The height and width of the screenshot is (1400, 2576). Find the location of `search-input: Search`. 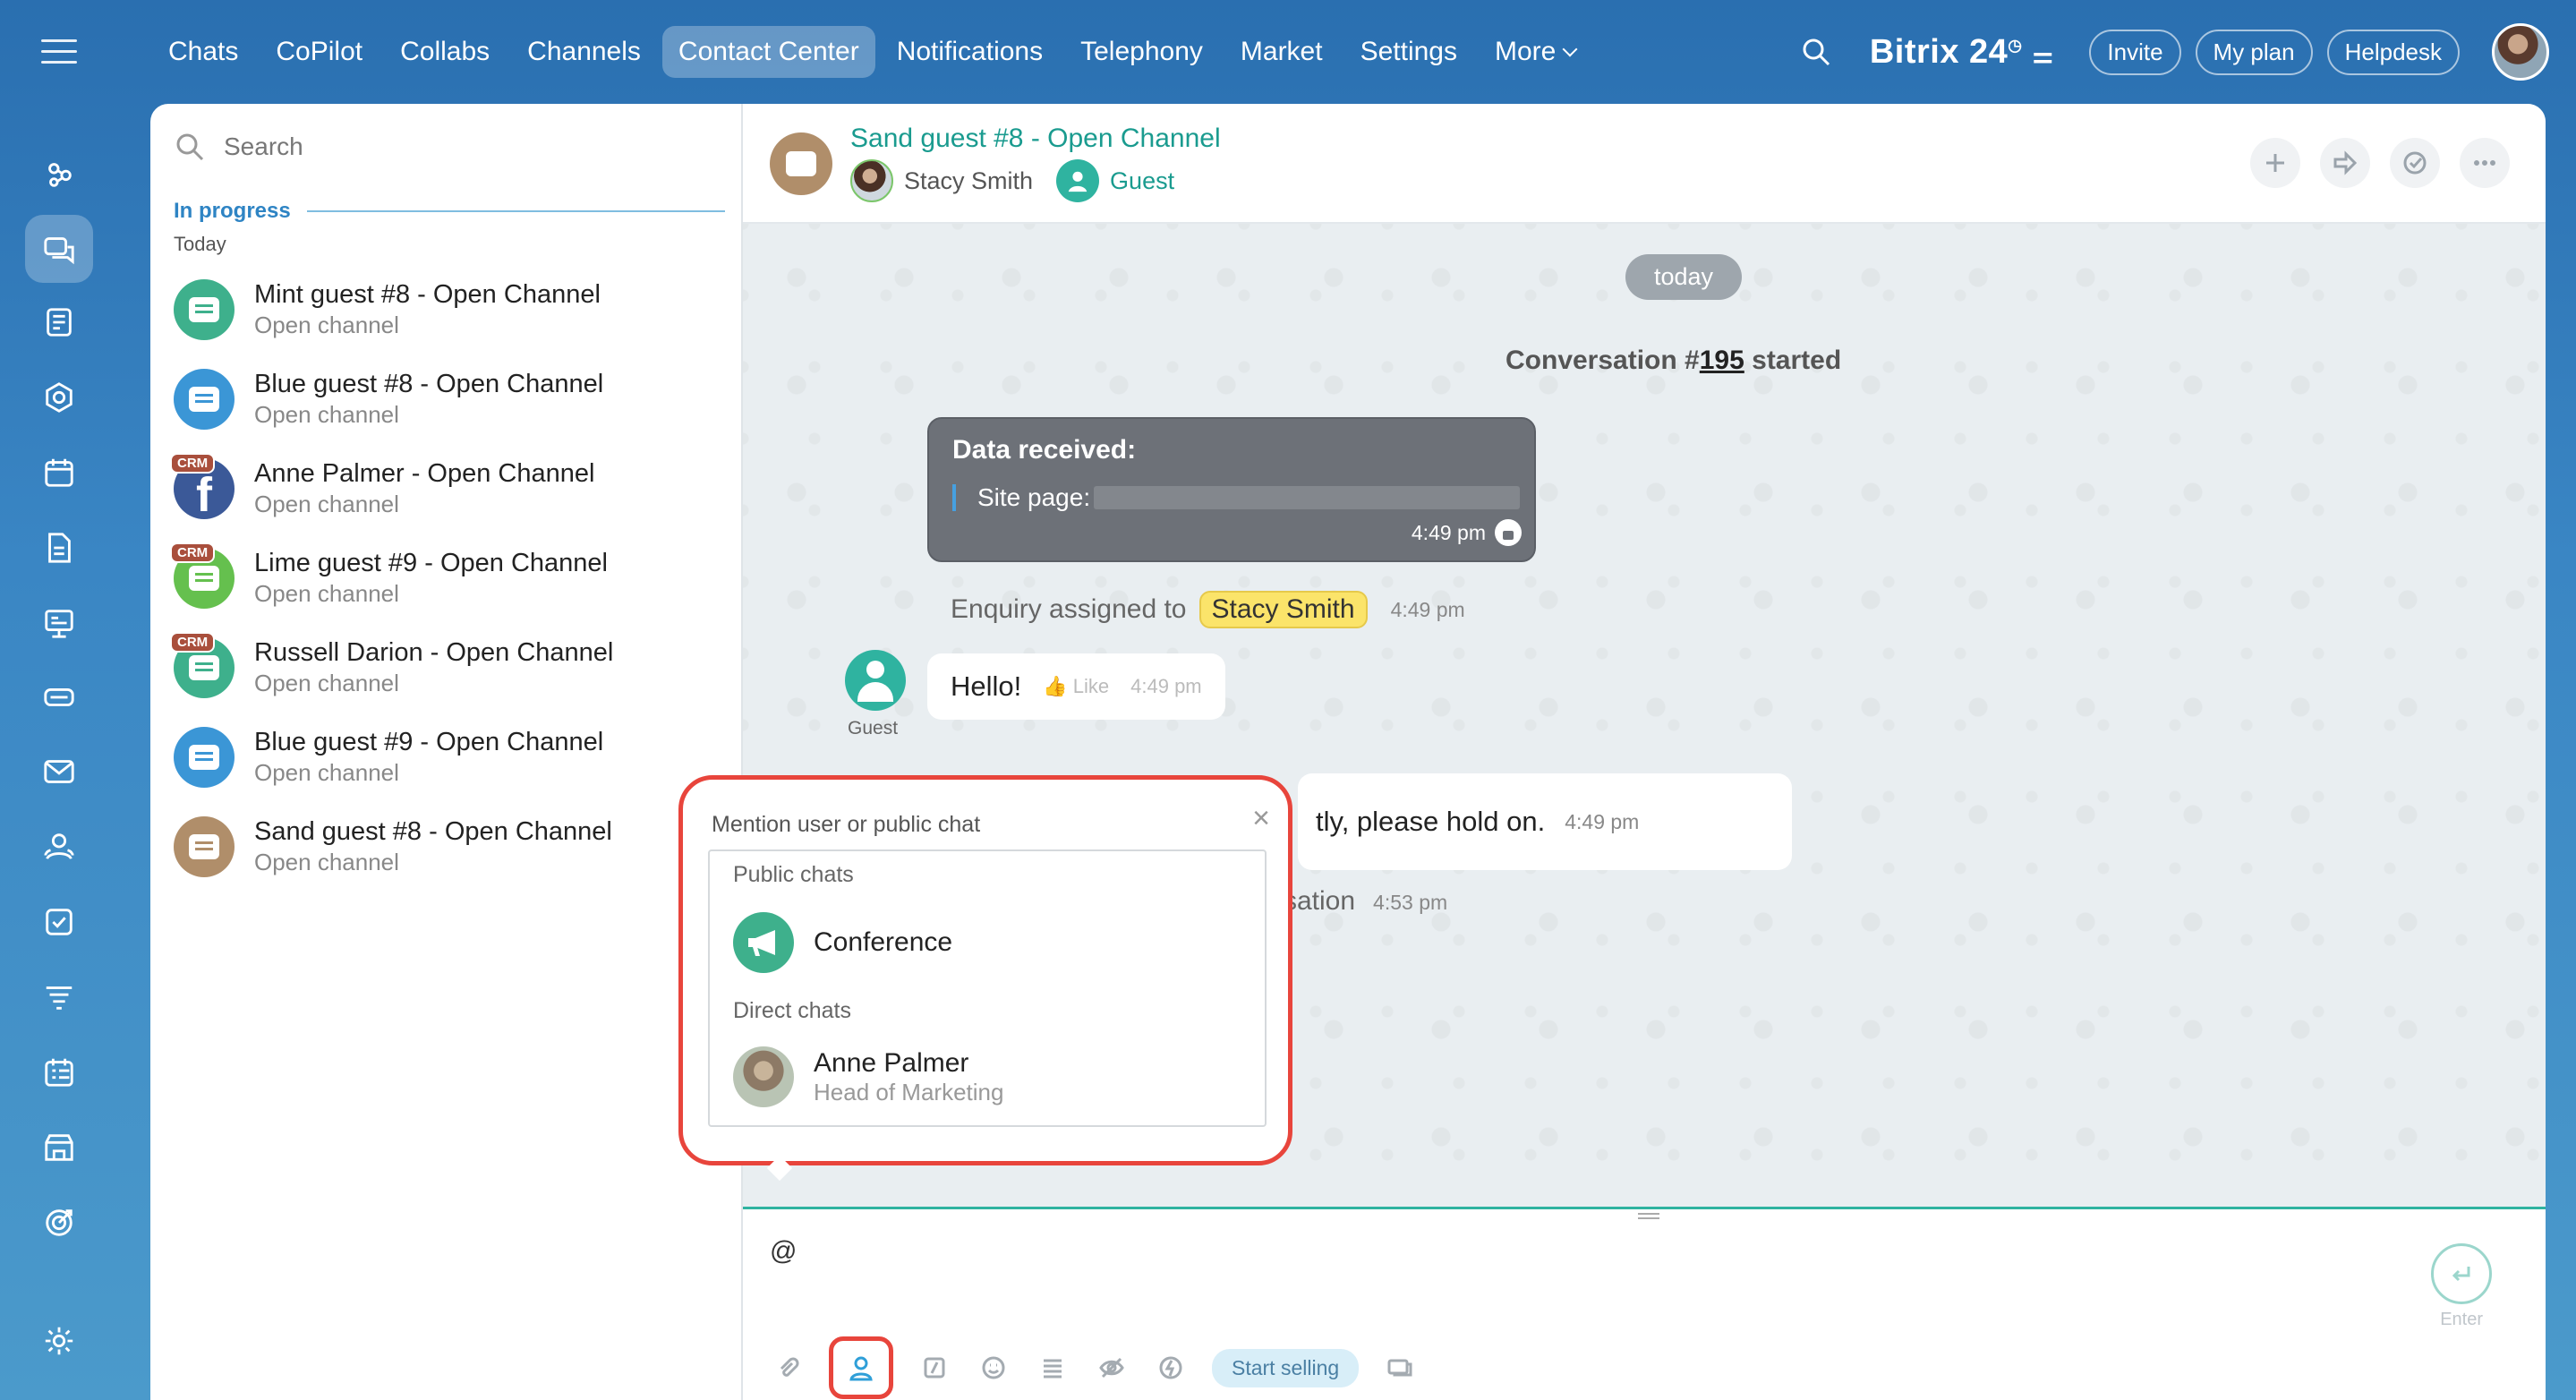

search-input: Search is located at coordinates (263, 146).